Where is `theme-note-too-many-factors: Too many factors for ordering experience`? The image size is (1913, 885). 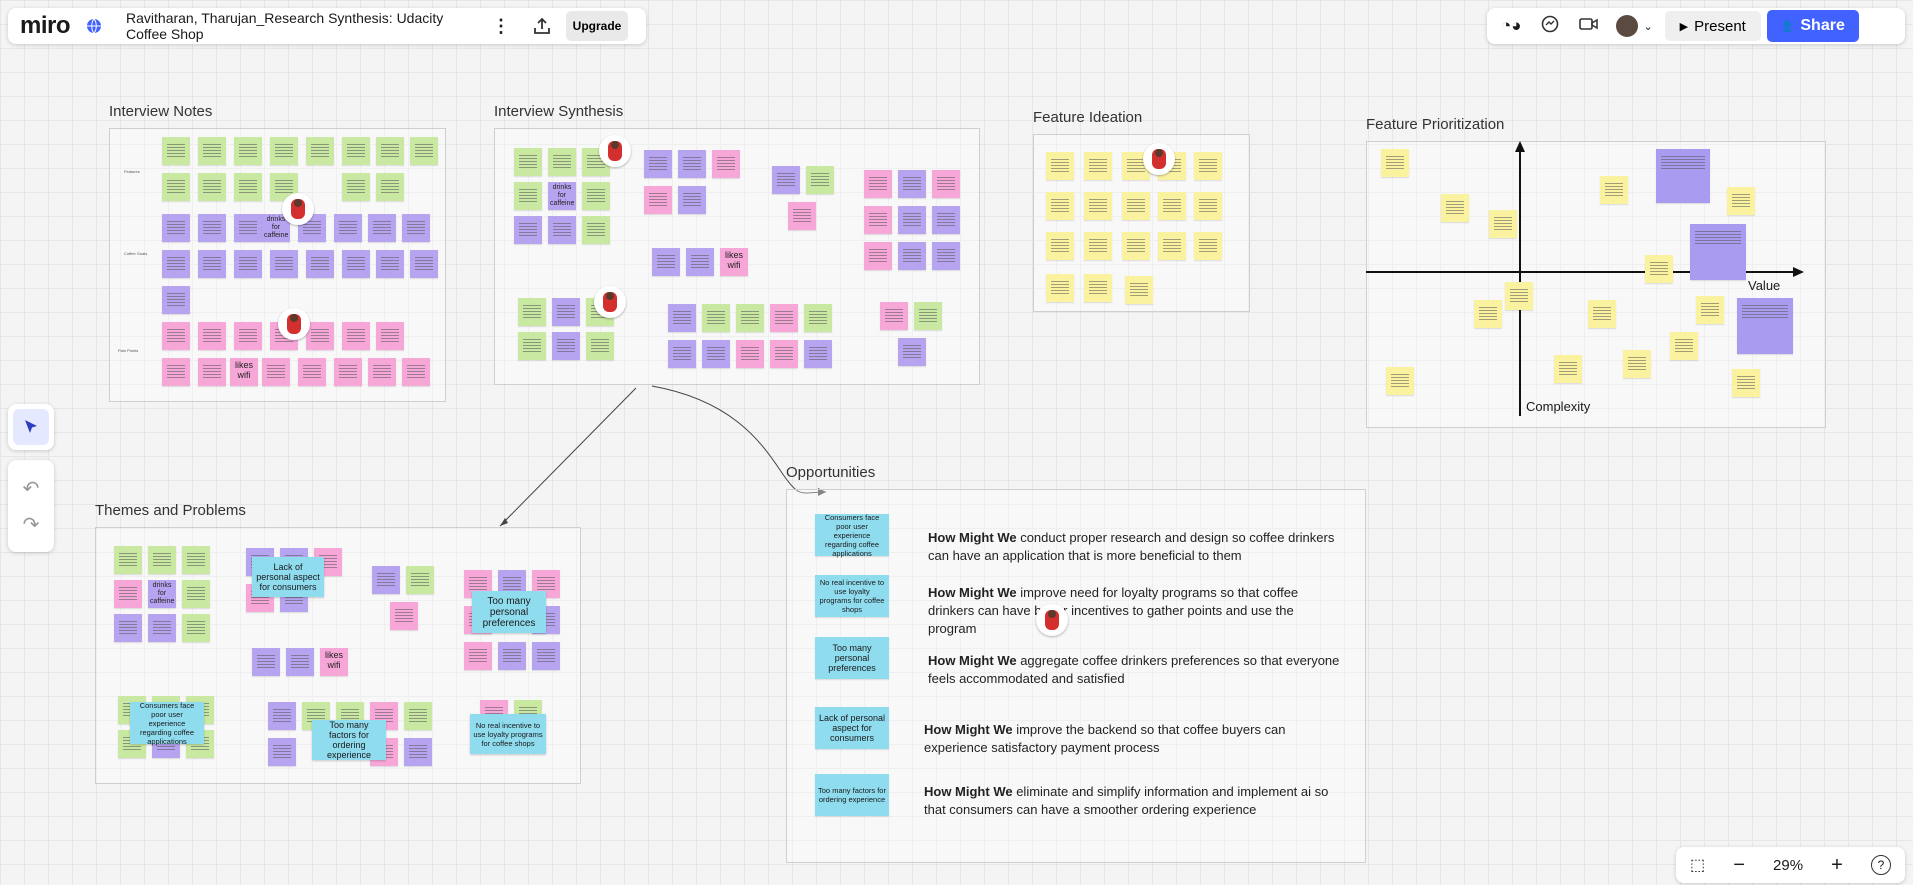 theme-note-too-many-factors: Too many factors for ordering experience is located at coordinates (349, 740).